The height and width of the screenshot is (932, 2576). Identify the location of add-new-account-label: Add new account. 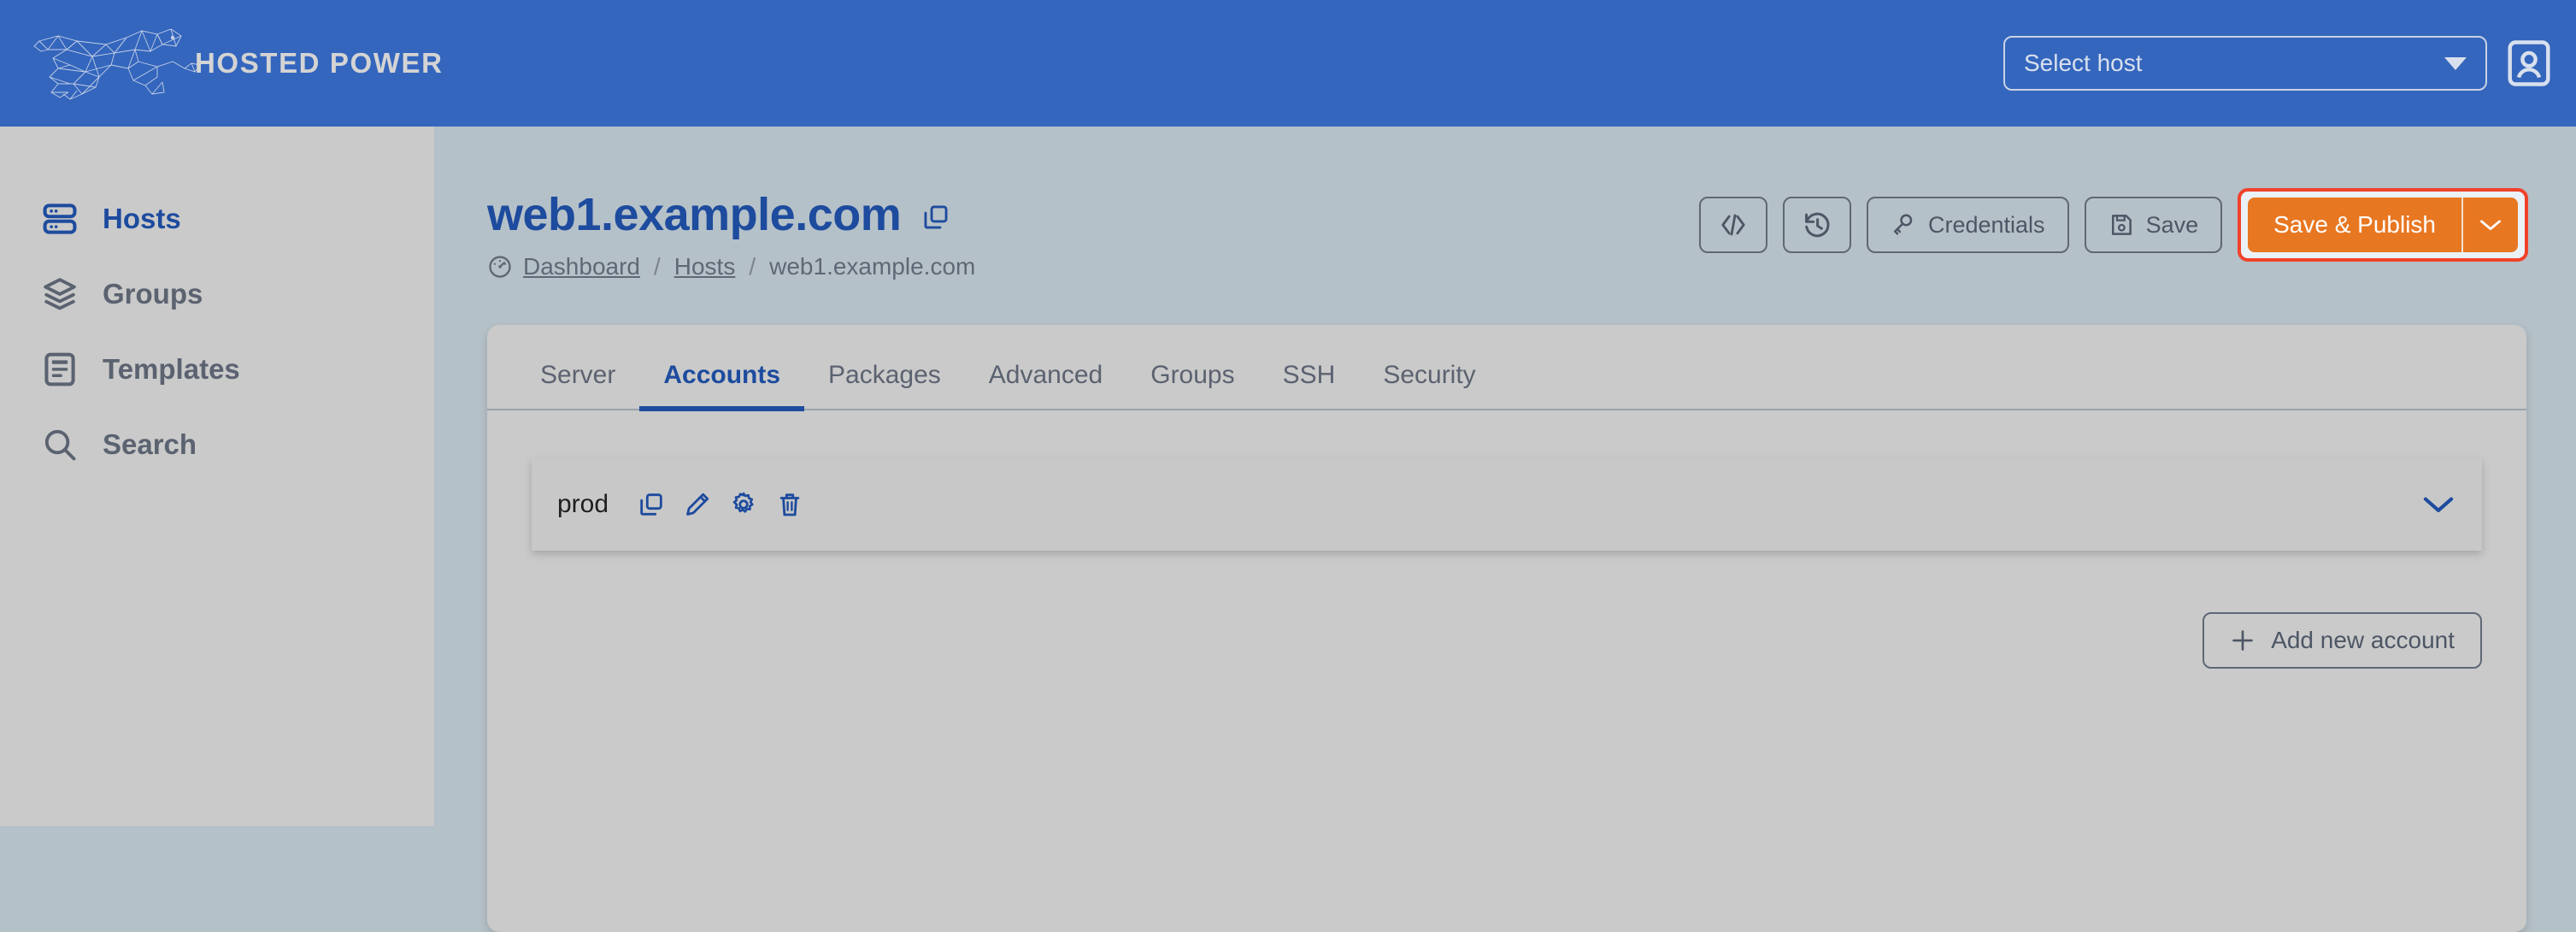
(2363, 640).